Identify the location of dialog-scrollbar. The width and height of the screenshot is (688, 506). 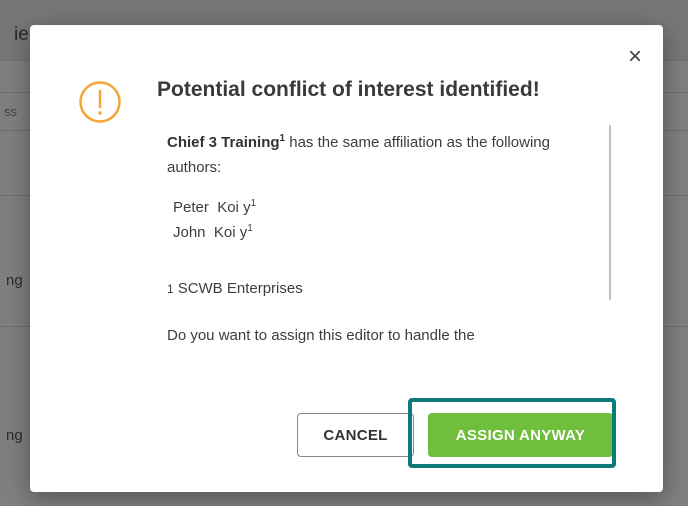
(610, 212).